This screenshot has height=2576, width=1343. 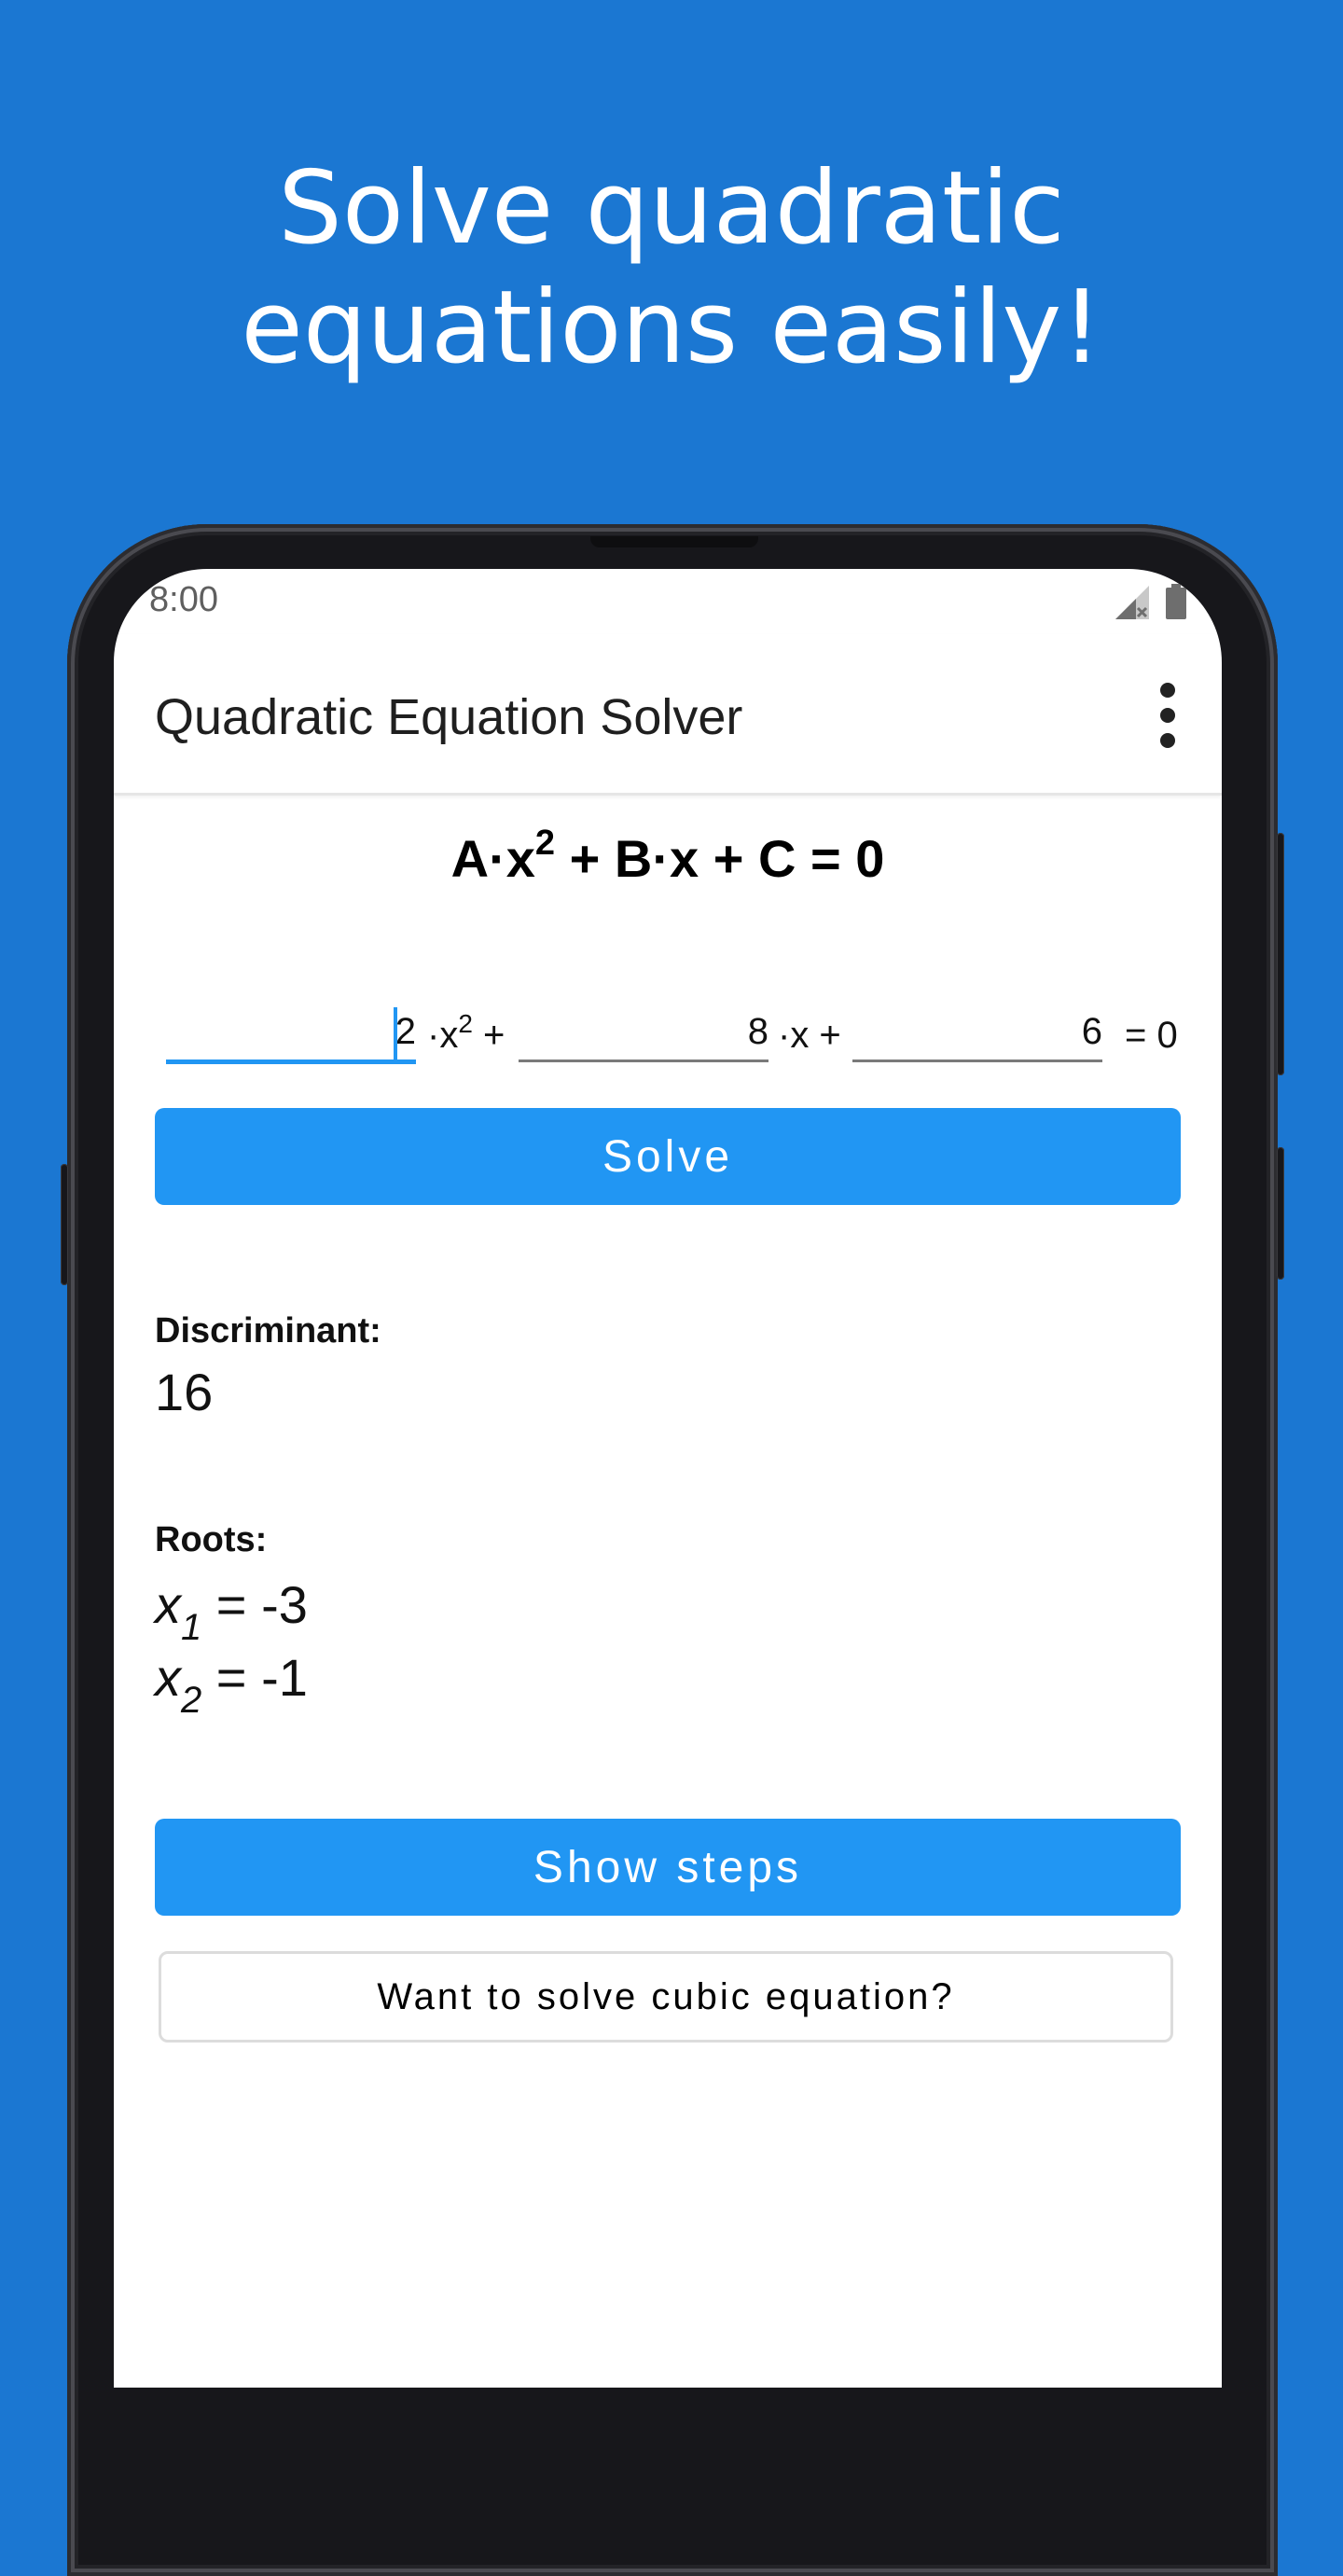 I want to click on app-title: Quadratic Equation Solver, so click(x=449, y=717).